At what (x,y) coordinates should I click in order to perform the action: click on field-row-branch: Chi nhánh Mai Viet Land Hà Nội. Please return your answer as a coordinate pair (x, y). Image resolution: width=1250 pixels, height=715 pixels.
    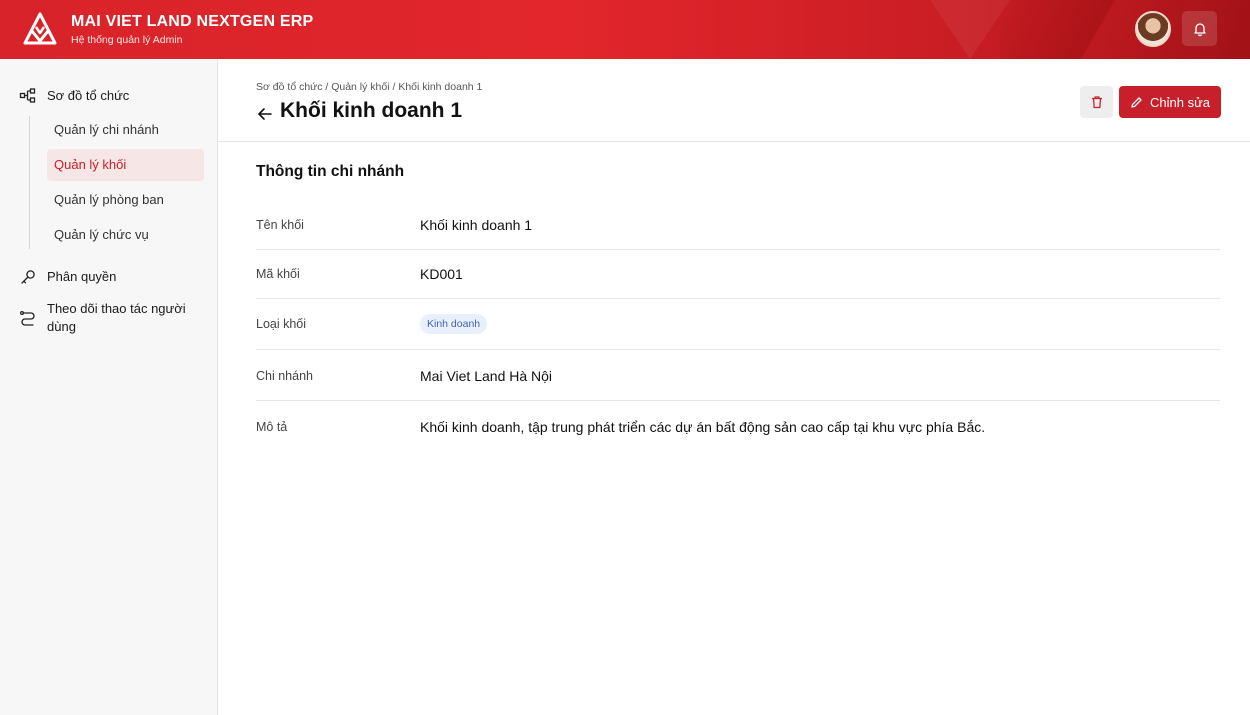
    Looking at the image, I should click on (738, 375).